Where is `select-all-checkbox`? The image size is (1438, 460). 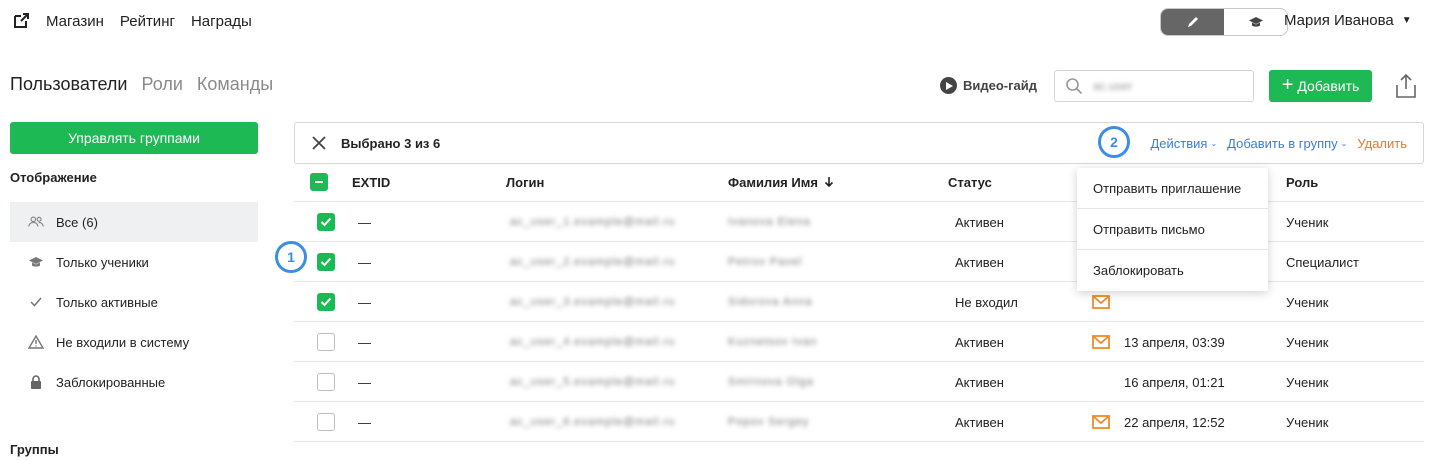
select-all-checkbox is located at coordinates (319, 182).